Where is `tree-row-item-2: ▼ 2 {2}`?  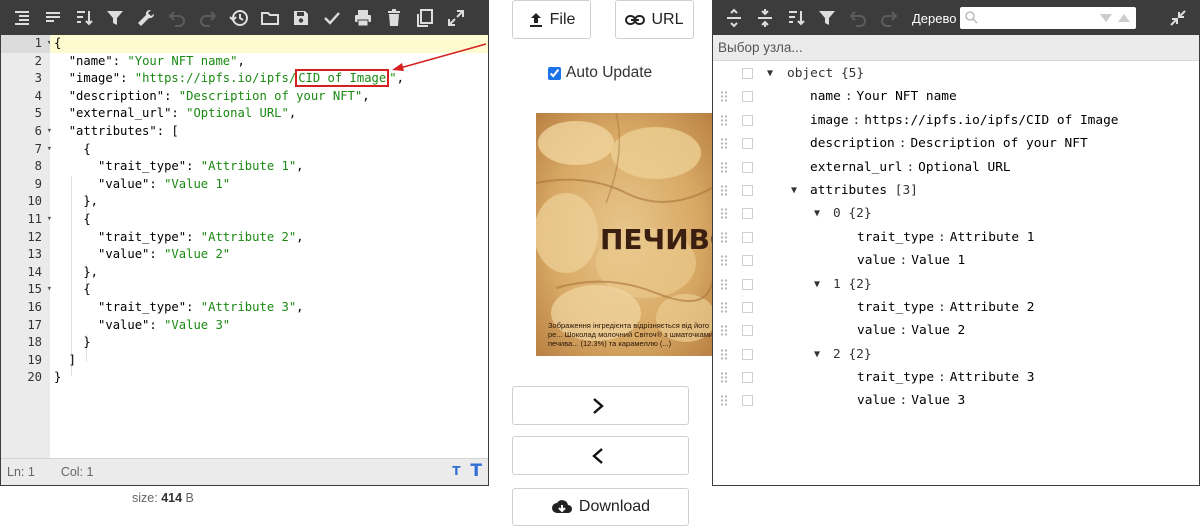 tree-row-item-2: ▼ 2 {2} is located at coordinates (956, 354).